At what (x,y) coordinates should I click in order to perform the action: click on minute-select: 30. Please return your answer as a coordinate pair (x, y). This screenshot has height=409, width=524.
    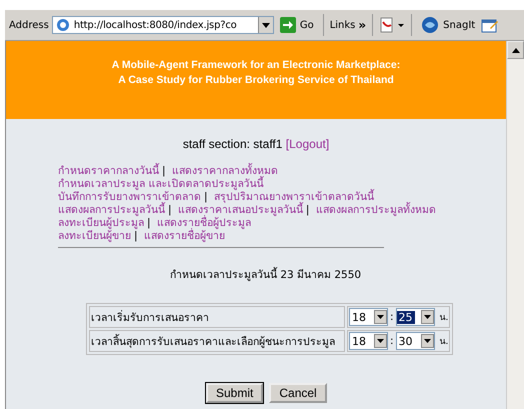
    Looking at the image, I should click on (415, 341).